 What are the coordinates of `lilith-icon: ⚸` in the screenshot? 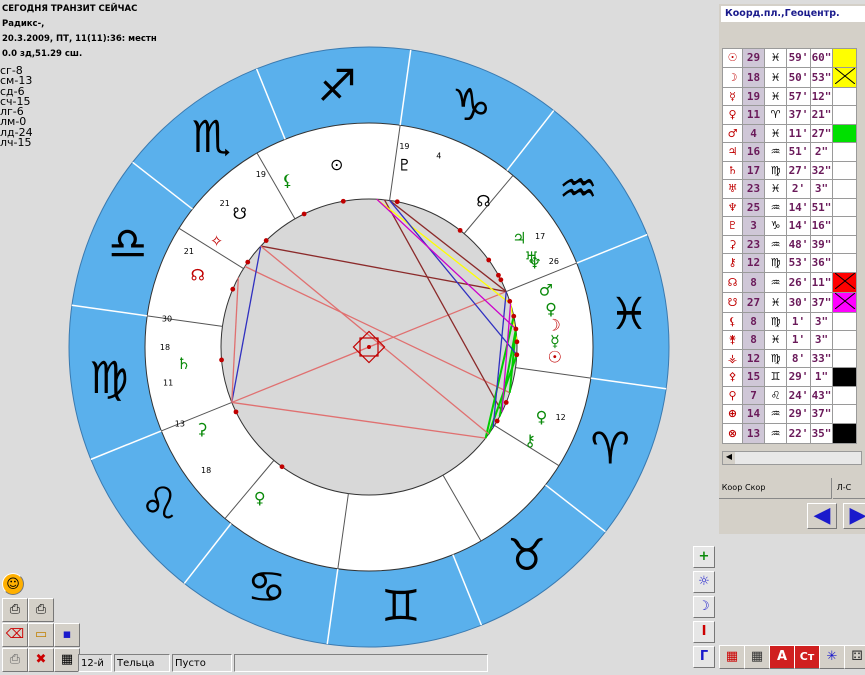 It's located at (288, 180).